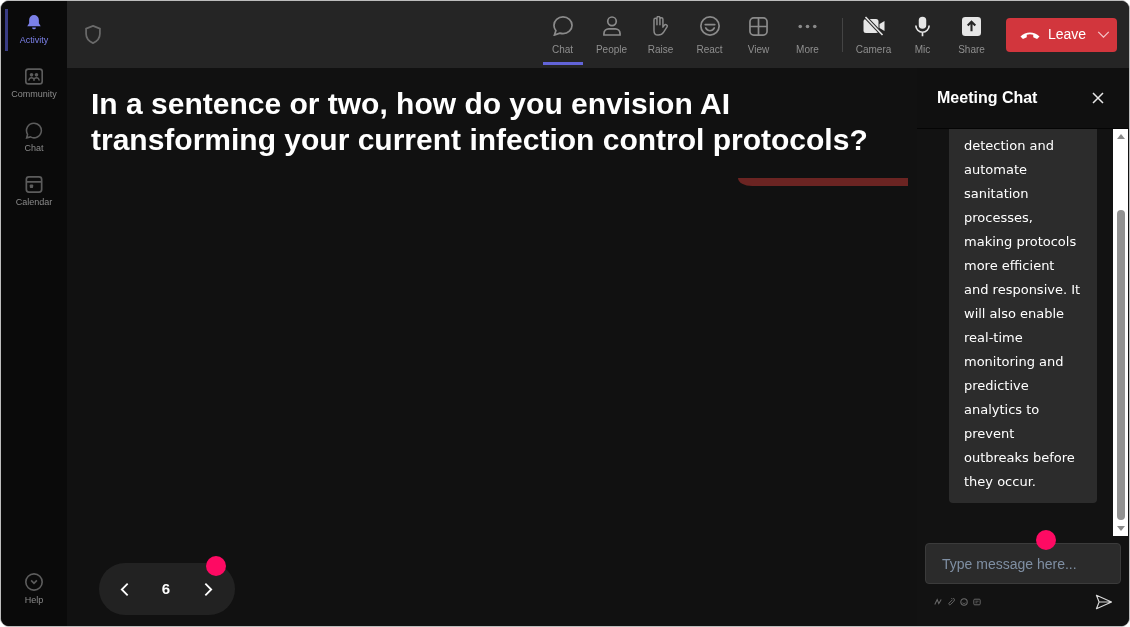  What do you see at coordinates (922, 34) in the screenshot?
I see `toolbar-button: Mic` at bounding box center [922, 34].